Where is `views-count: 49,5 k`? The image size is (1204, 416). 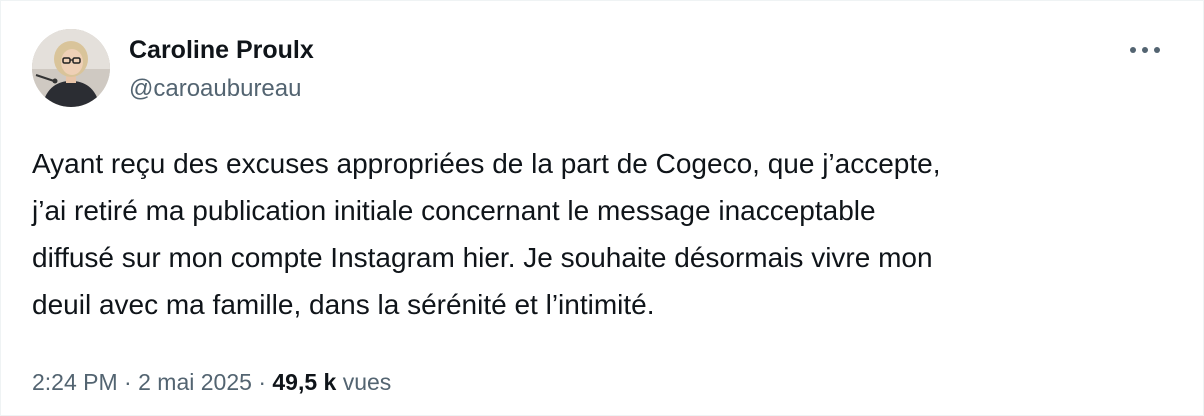
views-count: 49,5 k is located at coordinates (304, 382).